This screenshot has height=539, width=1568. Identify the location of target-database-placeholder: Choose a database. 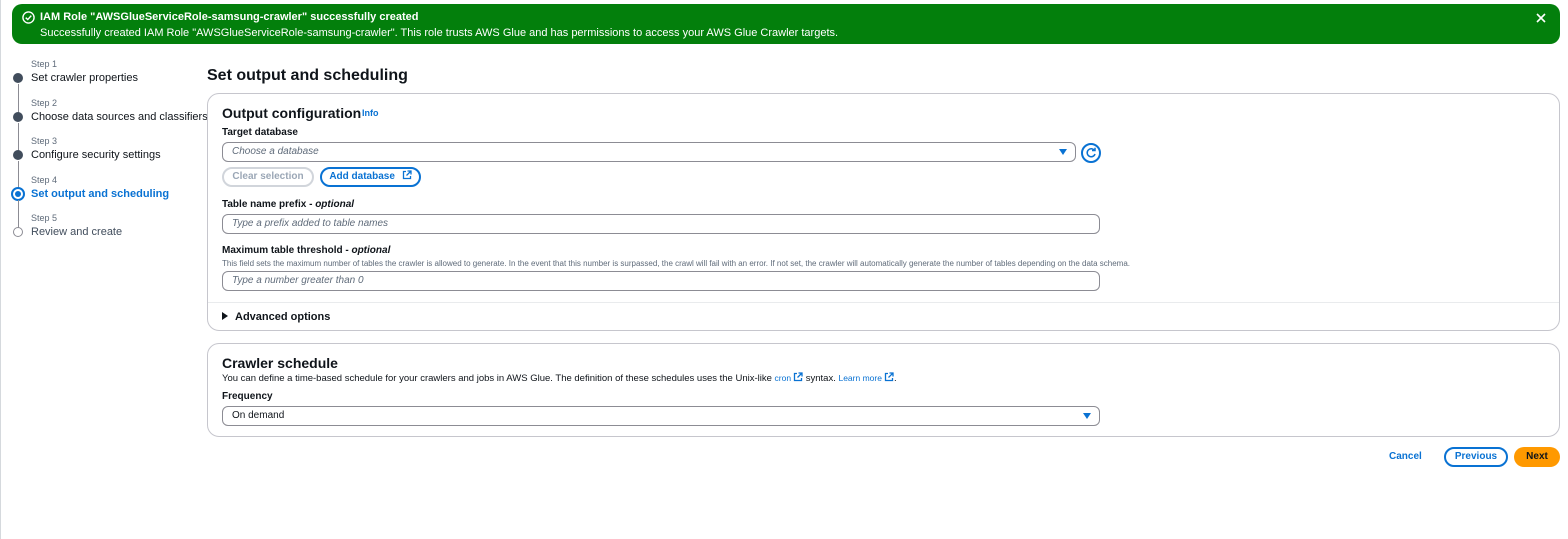
(275, 151).